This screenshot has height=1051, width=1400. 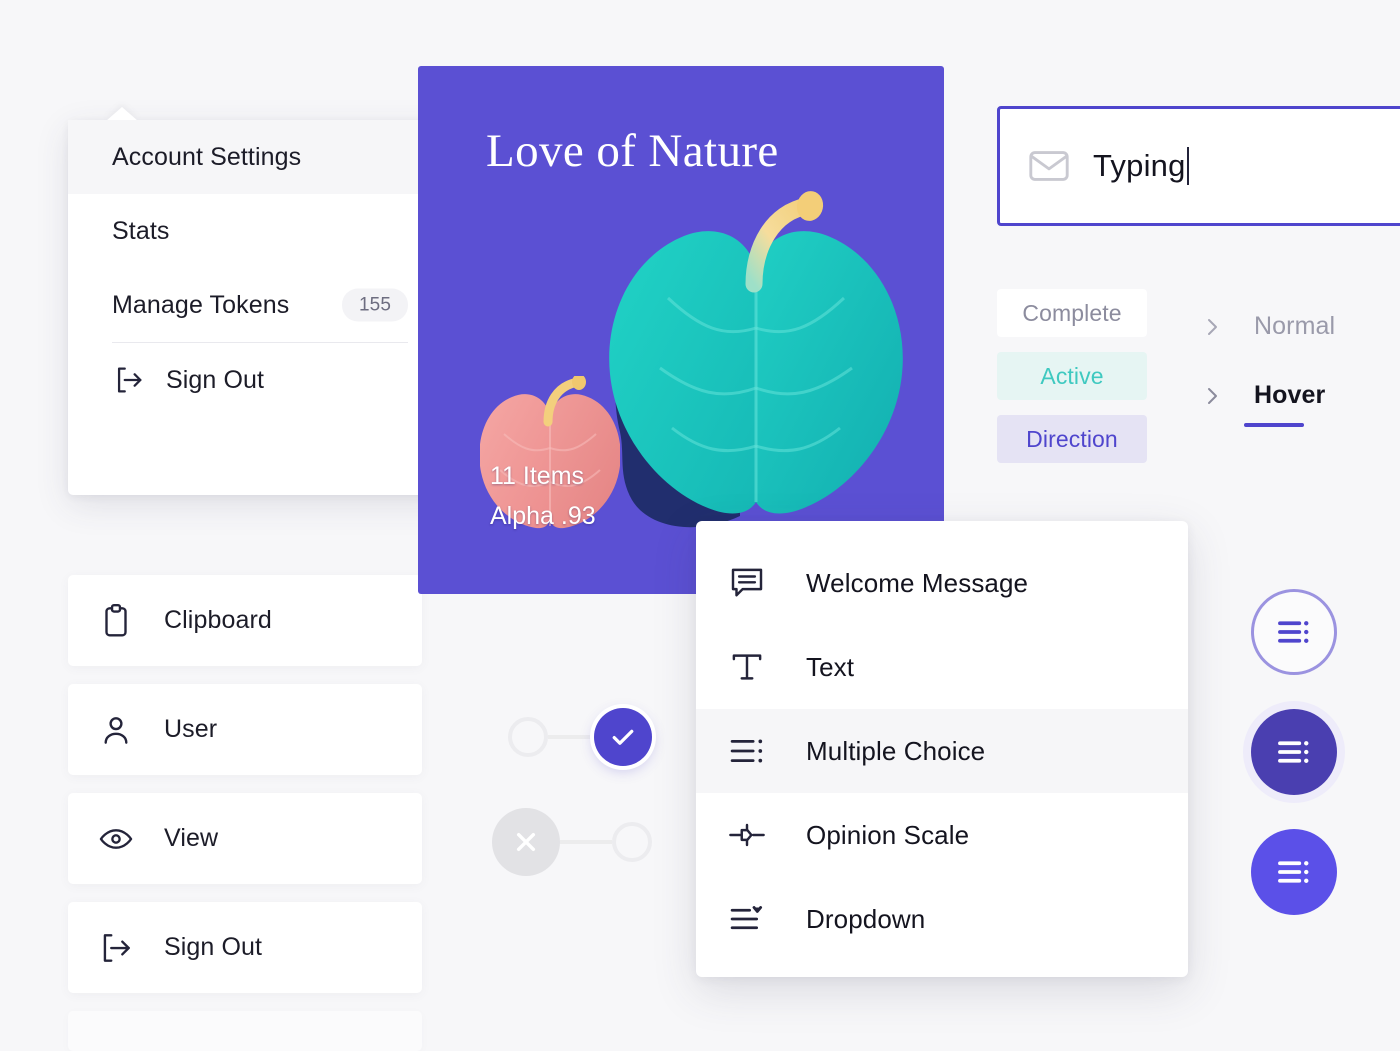 I want to click on menu-item-label: Sign Out, so click(x=215, y=379).